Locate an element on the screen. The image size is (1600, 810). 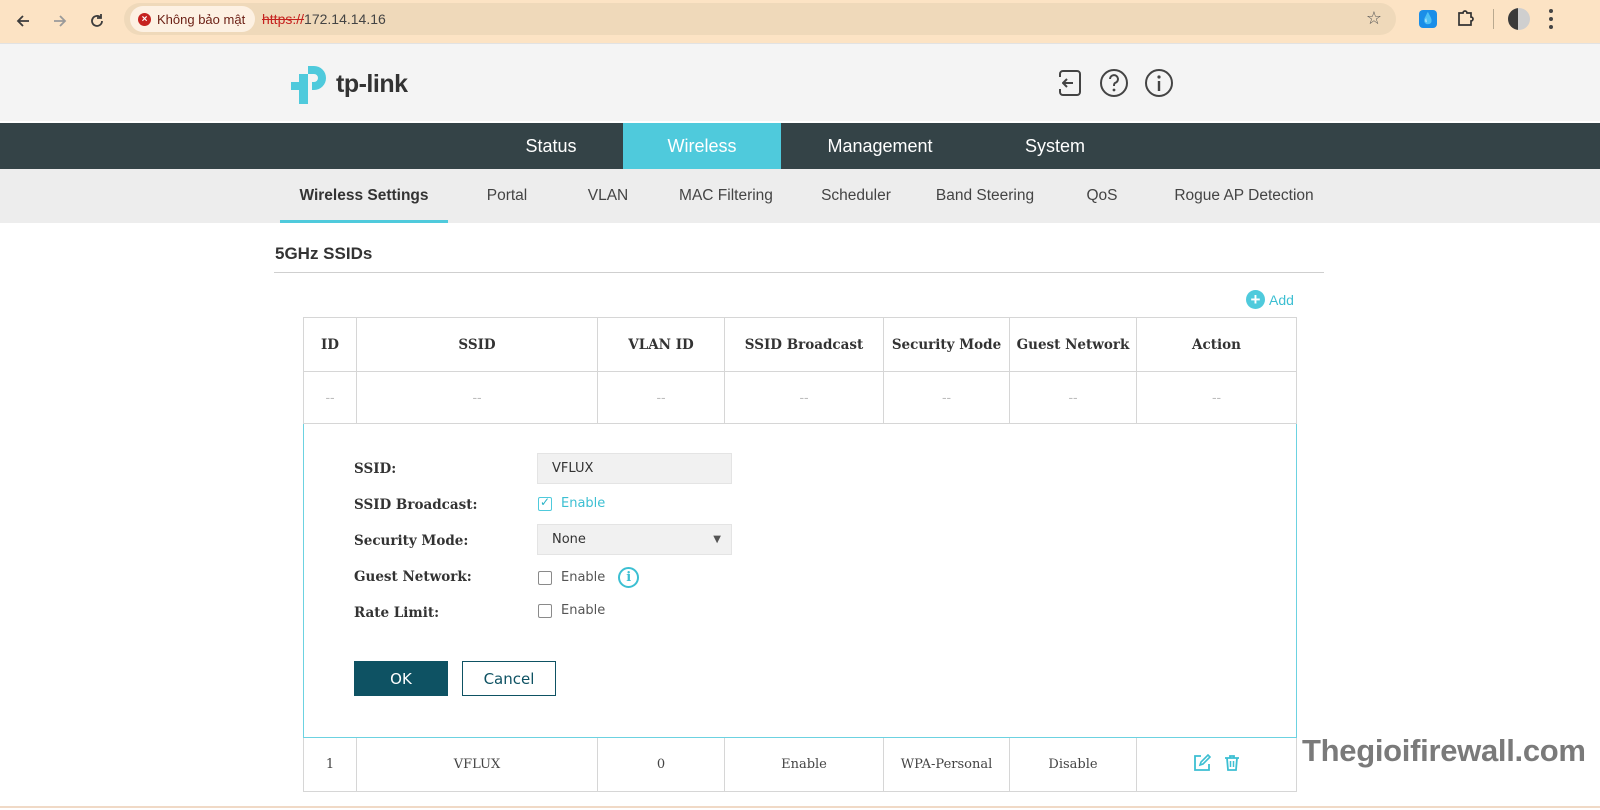
subtab-mac-filtering: MAC Filtering is located at coordinates (726, 196).